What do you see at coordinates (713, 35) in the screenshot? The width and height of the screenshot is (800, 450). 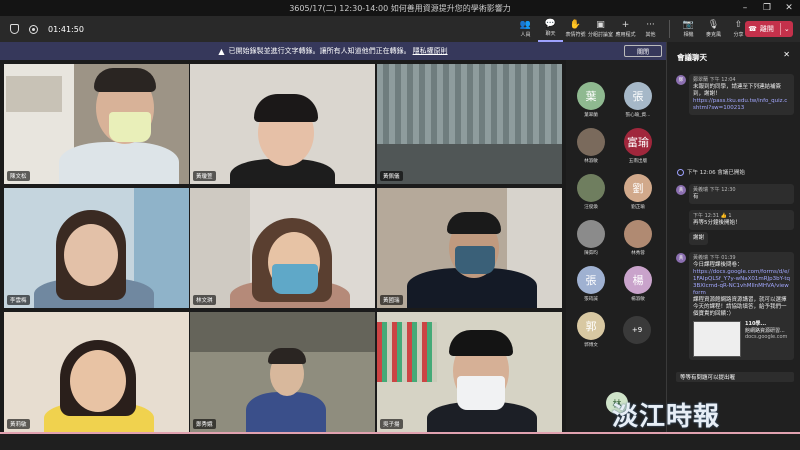 I see `device-label: 麥克風` at bounding box center [713, 35].